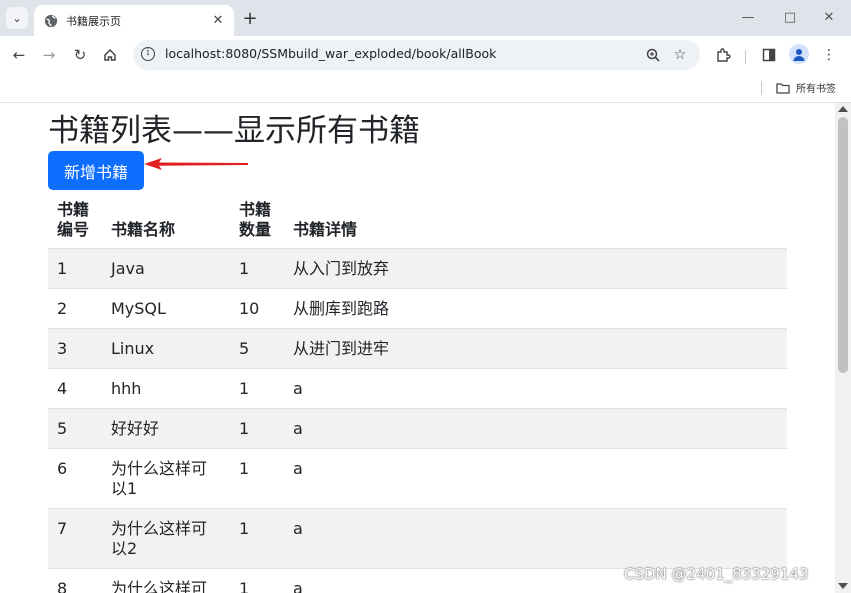 The height and width of the screenshot is (593, 851). What do you see at coordinates (75, 223) in the screenshot?
I see `col-header-id: 书籍编号` at bounding box center [75, 223].